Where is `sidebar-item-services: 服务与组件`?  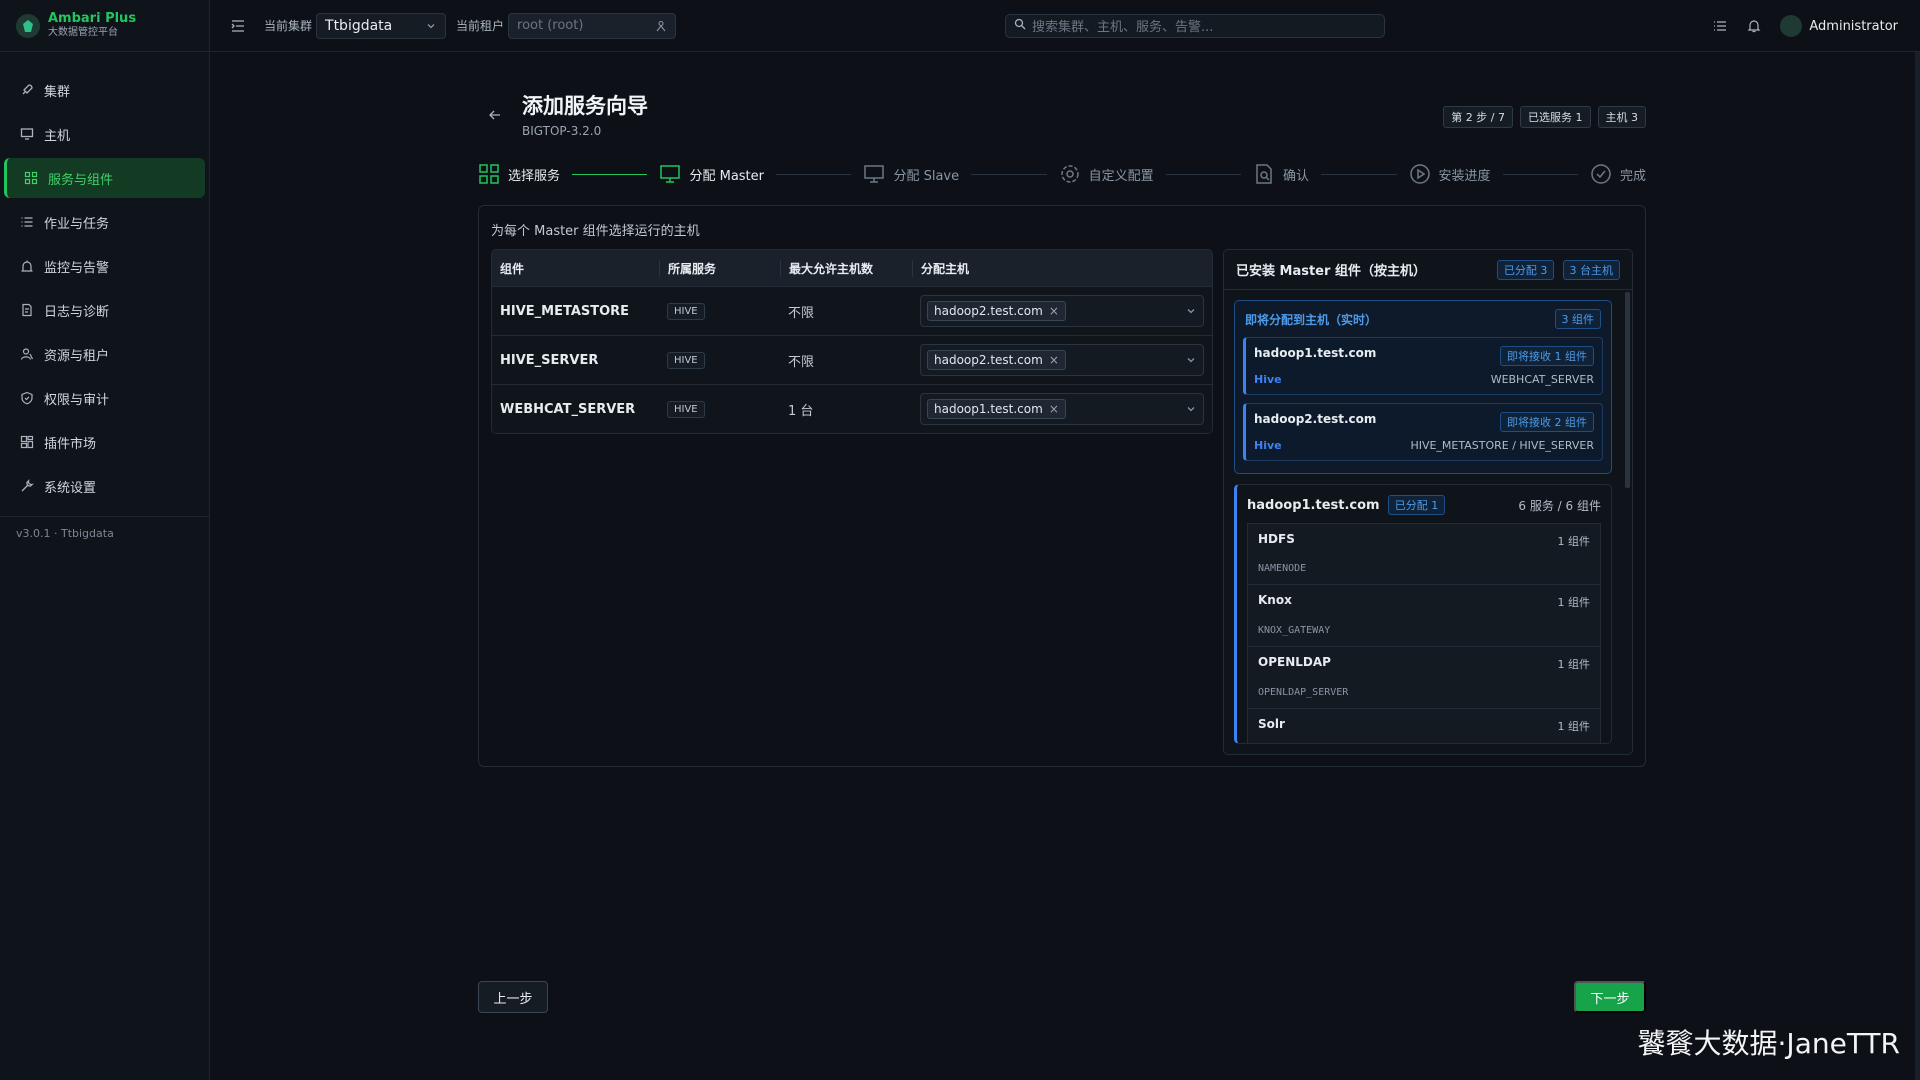
sidebar-item-services: 服务与组件 is located at coordinates (104, 178).